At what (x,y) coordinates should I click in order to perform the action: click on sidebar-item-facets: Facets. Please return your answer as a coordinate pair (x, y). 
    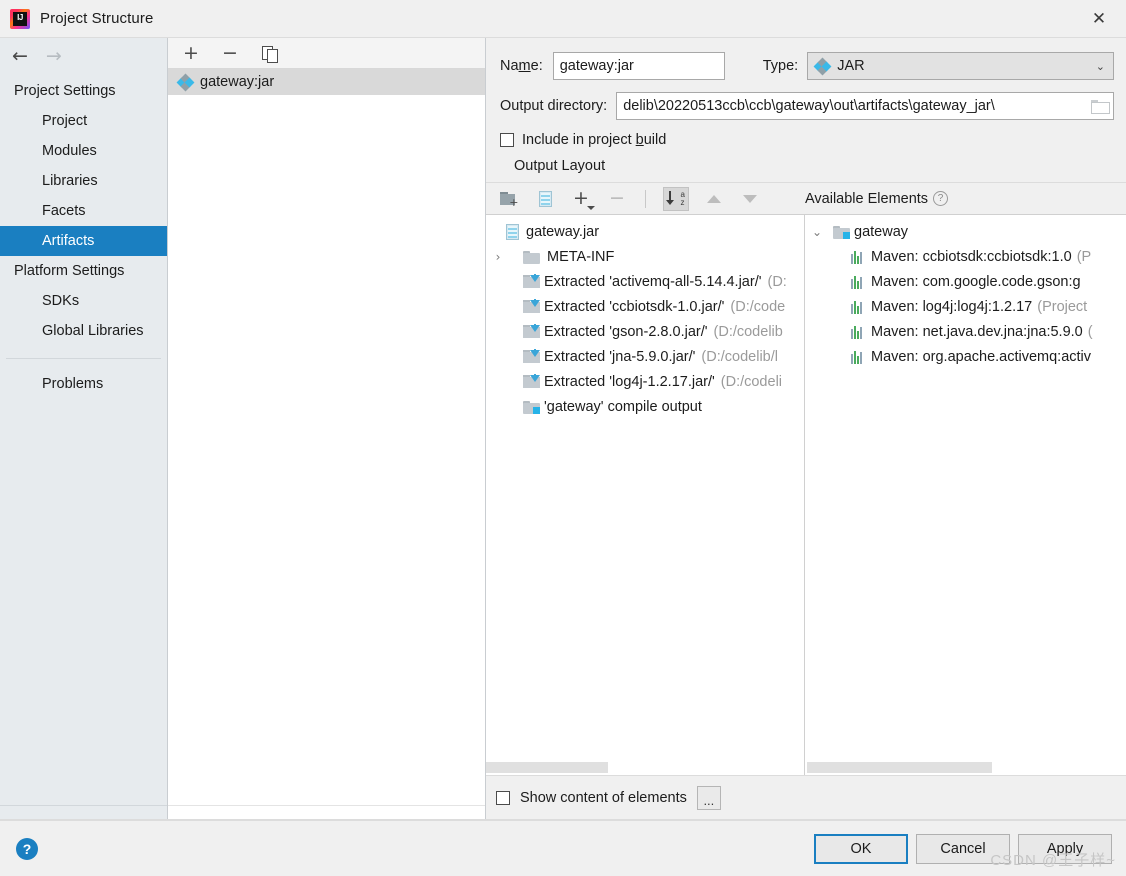
    Looking at the image, I should click on (83, 211).